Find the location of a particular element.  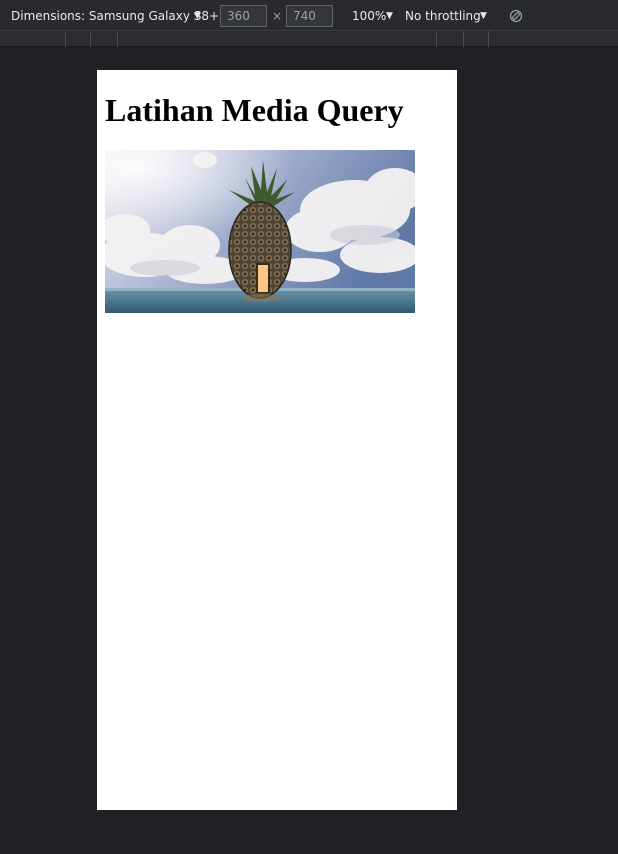

height-input is located at coordinates (309, 16).